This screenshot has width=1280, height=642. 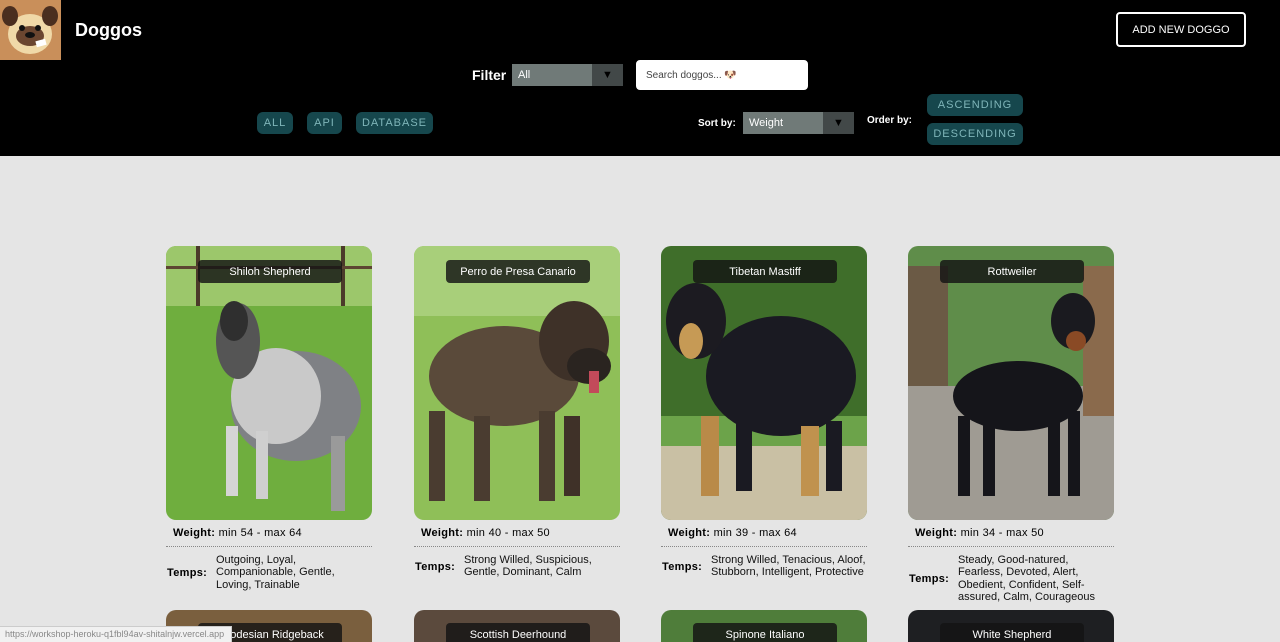 I want to click on dog-name: Tibetan Mastiff, so click(x=765, y=271).